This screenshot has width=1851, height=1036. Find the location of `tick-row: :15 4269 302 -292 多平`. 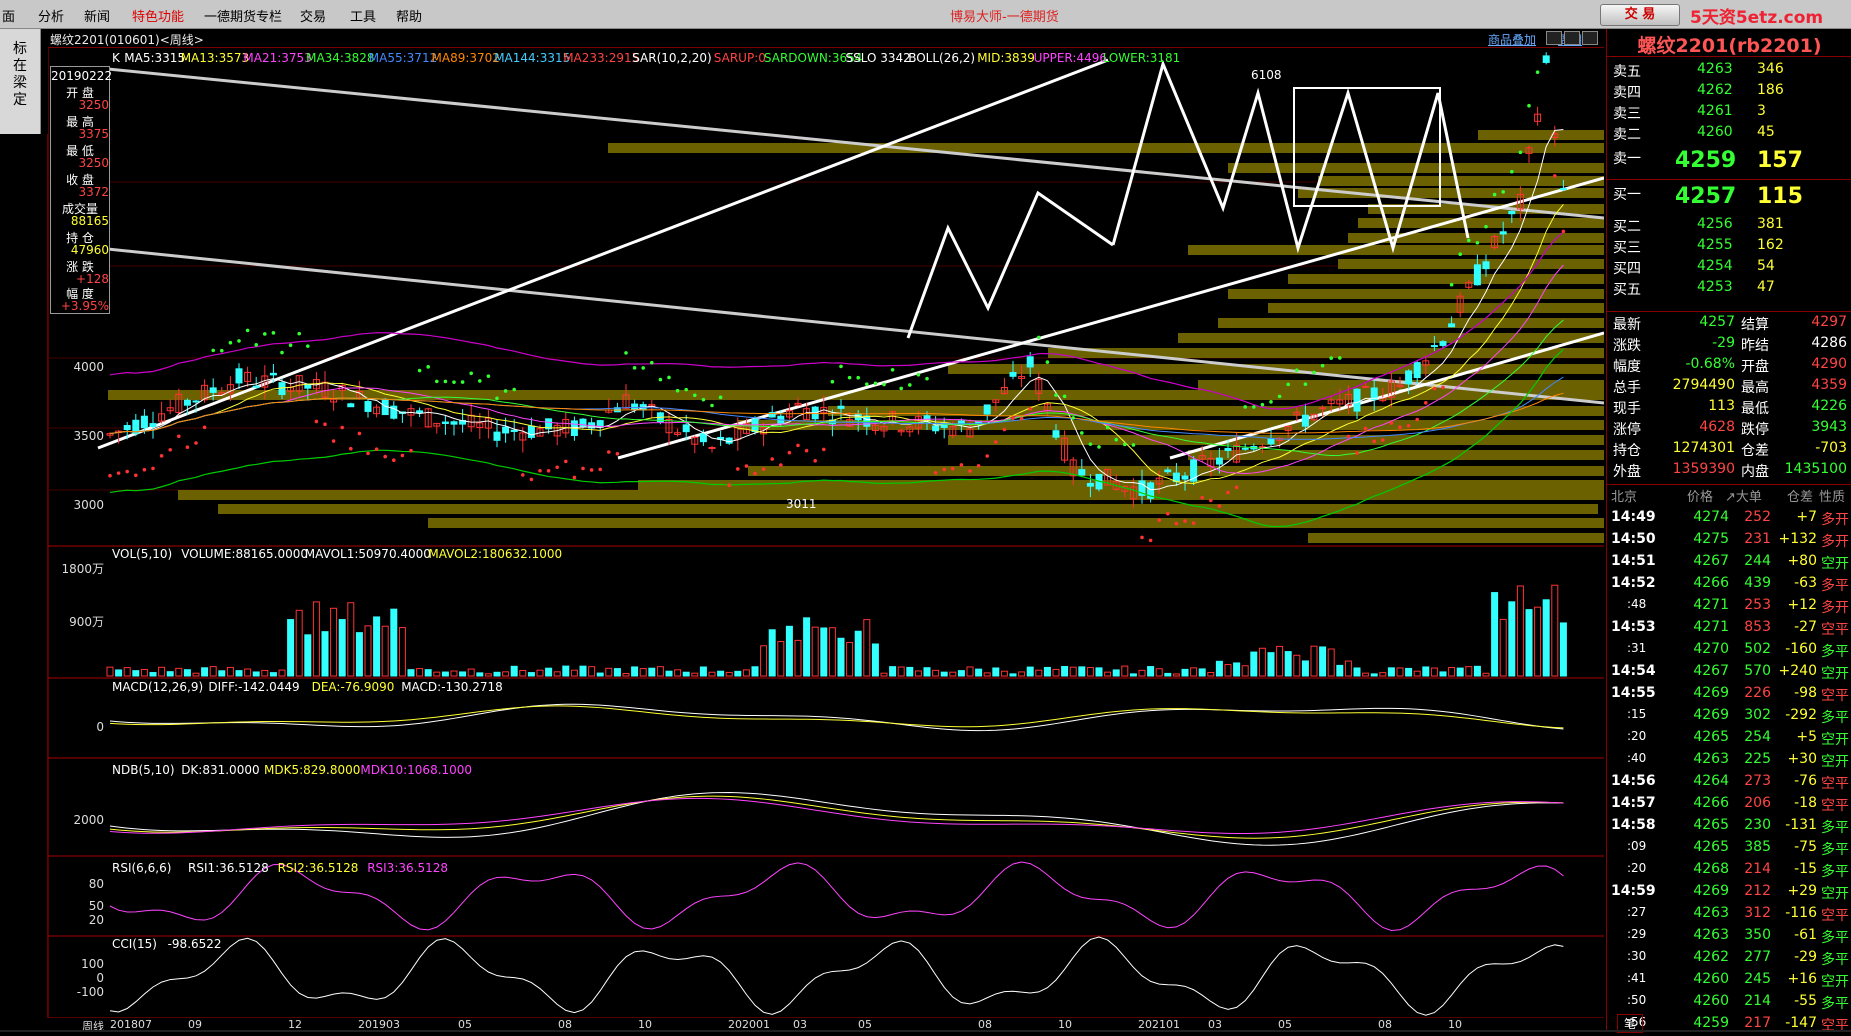

tick-row: :15 4269 302 -292 多平 is located at coordinates (1729, 717).